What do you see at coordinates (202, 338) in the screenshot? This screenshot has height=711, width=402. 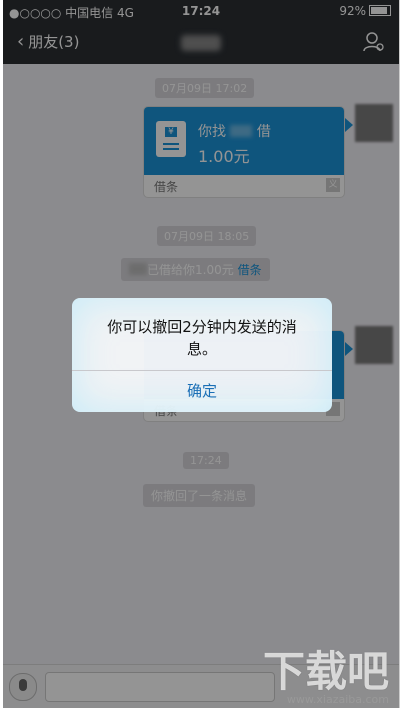 I see `alert-message: 你可以撤回2分钟内发送的消息。` at bounding box center [202, 338].